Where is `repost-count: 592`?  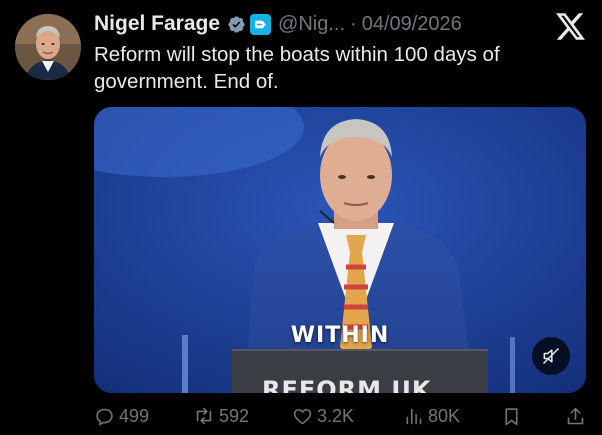 repost-count: 592 is located at coordinates (234, 415).